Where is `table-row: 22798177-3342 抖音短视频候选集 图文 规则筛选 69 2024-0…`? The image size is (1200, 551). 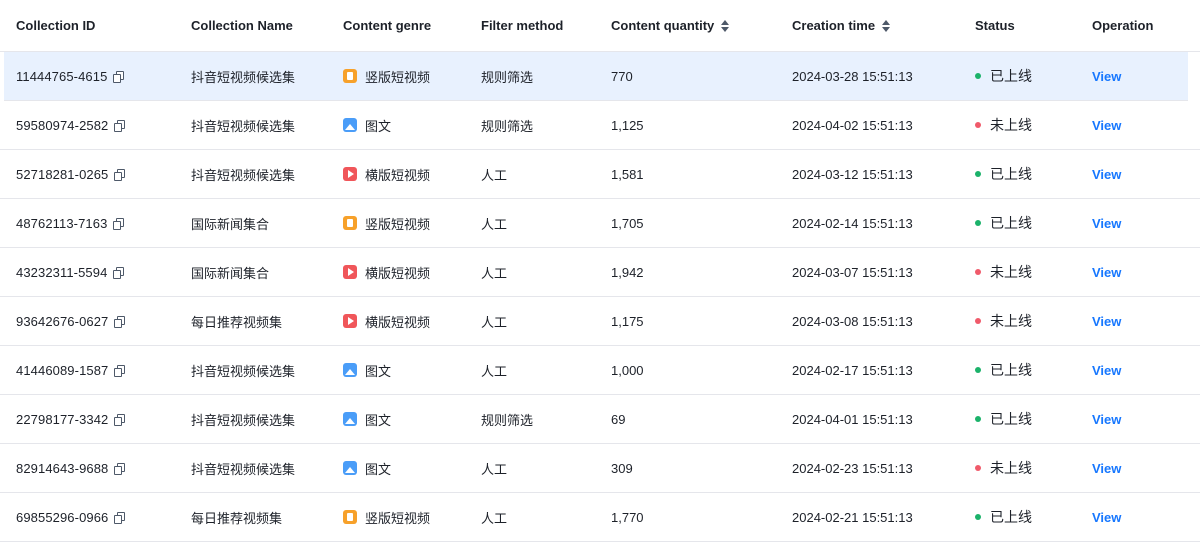 table-row: 22798177-3342 抖音短视频候选集 图文 规则筛选 69 2024-0… is located at coordinates (600, 419).